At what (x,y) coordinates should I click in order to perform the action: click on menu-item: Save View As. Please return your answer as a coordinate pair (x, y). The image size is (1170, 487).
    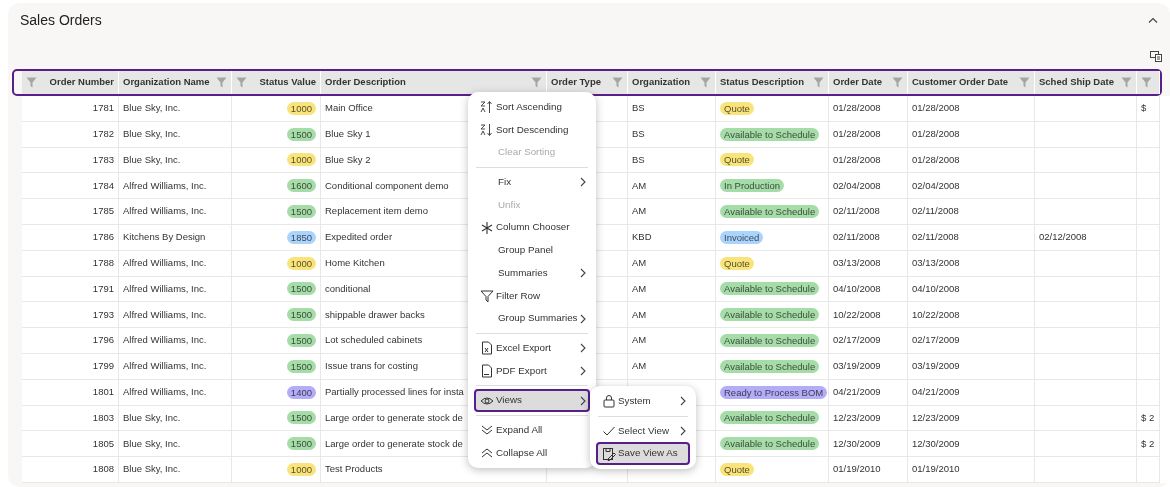
    Looking at the image, I should click on (643, 454).